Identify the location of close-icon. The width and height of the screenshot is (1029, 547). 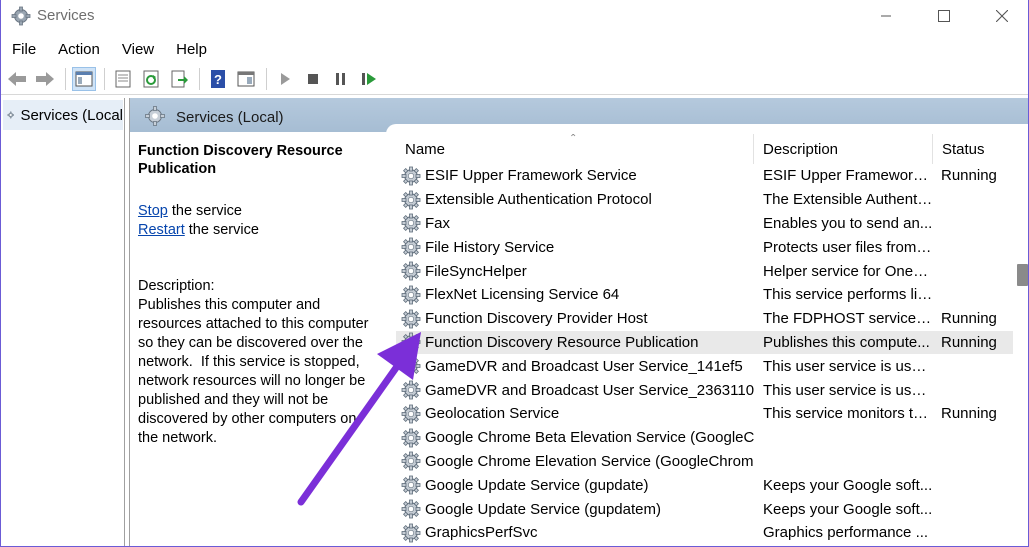
(1000, 16).